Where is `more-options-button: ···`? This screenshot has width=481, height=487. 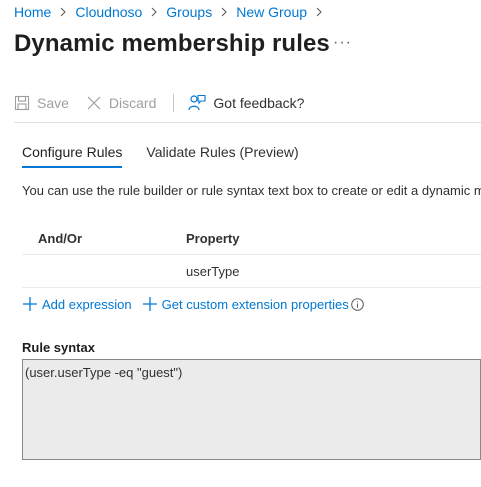 more-options-button: ··· is located at coordinates (342, 43).